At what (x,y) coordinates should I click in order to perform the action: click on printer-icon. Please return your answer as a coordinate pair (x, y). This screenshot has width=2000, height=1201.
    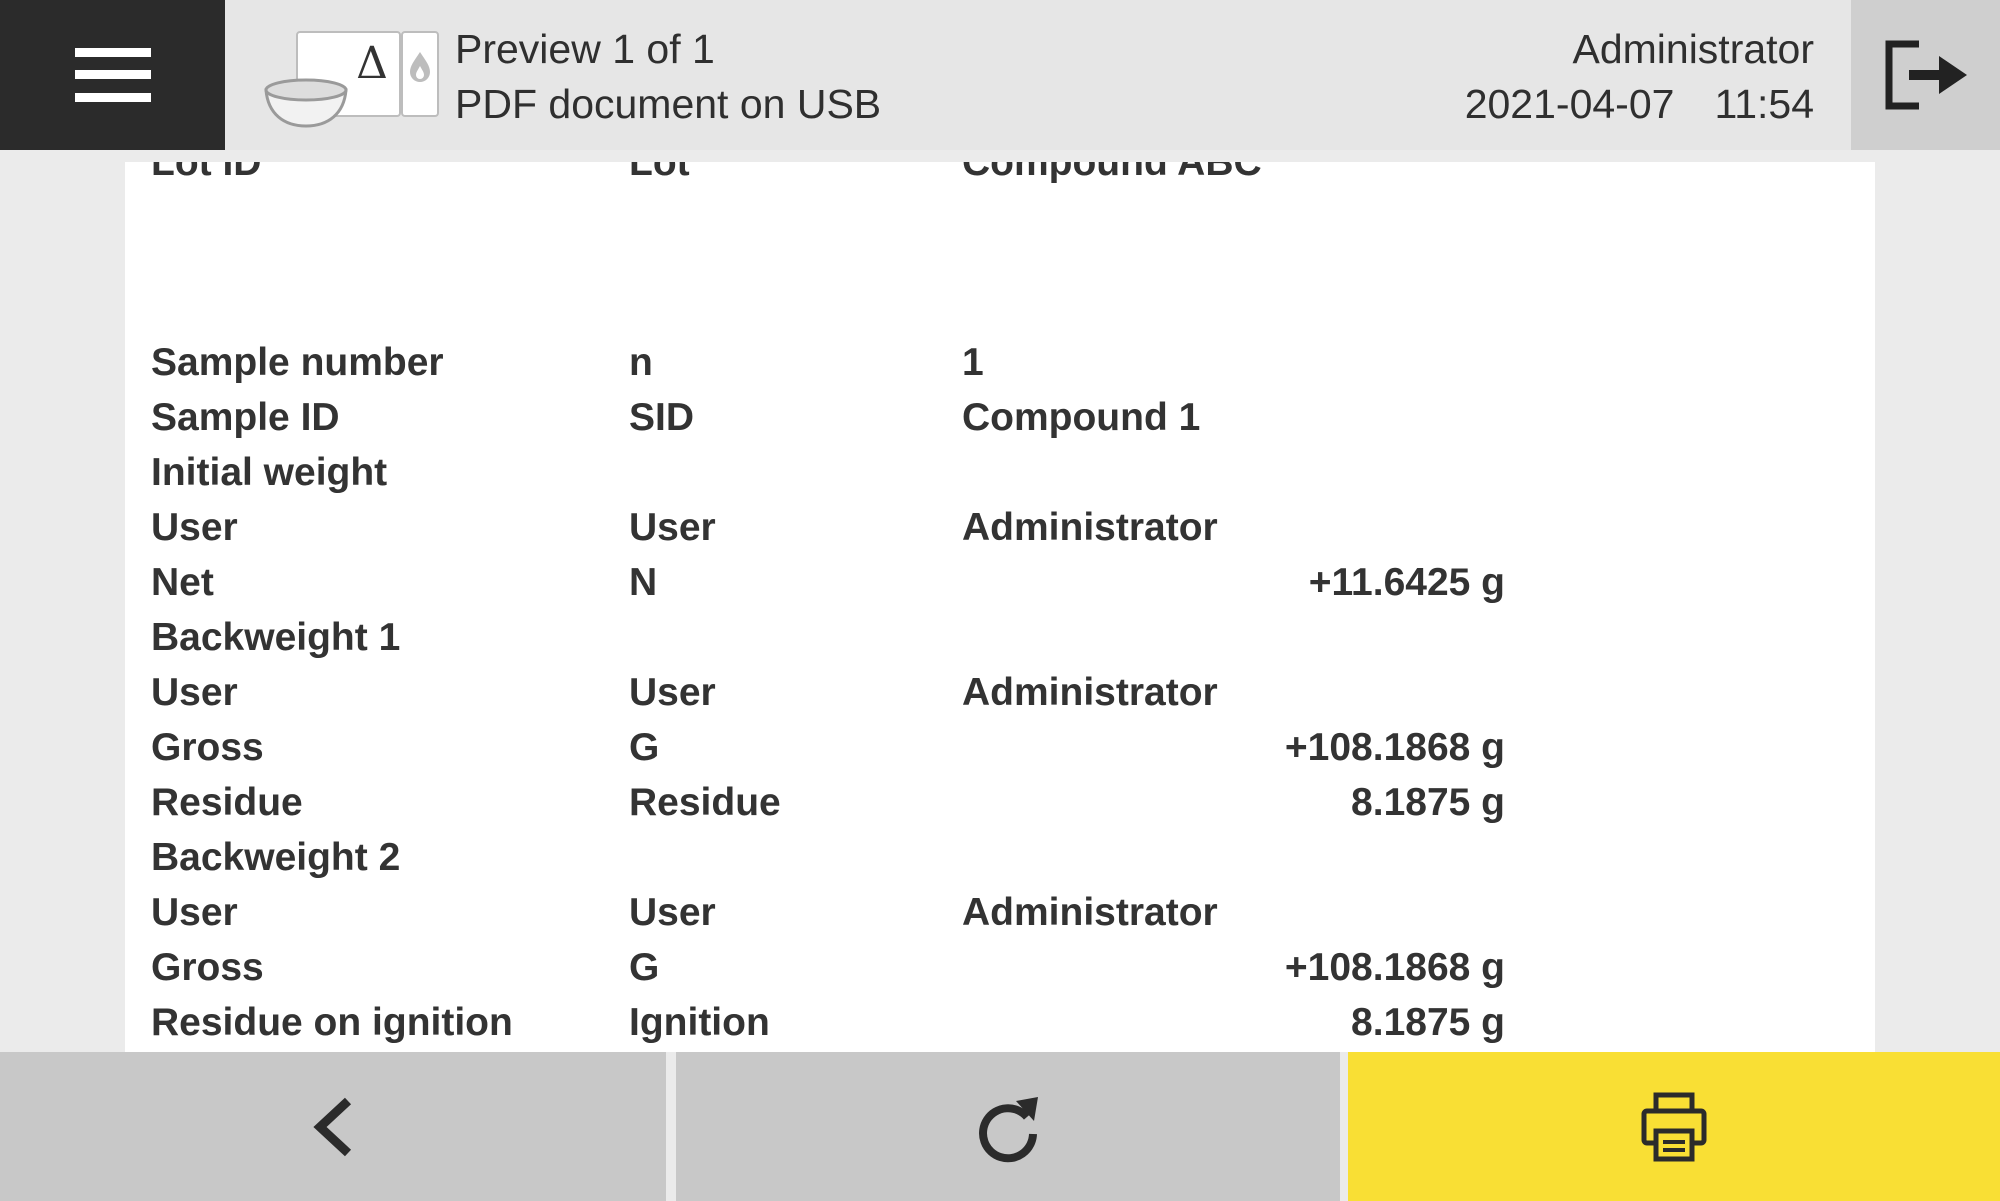
    Looking at the image, I should click on (1674, 1126).